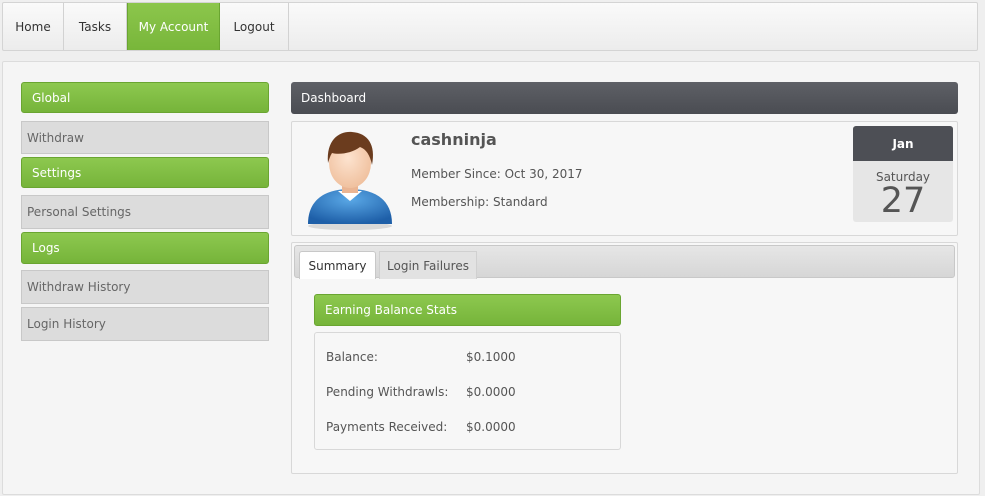  Describe the element at coordinates (428, 265) in the screenshot. I see `tab-login-failures: Login Failures` at that location.